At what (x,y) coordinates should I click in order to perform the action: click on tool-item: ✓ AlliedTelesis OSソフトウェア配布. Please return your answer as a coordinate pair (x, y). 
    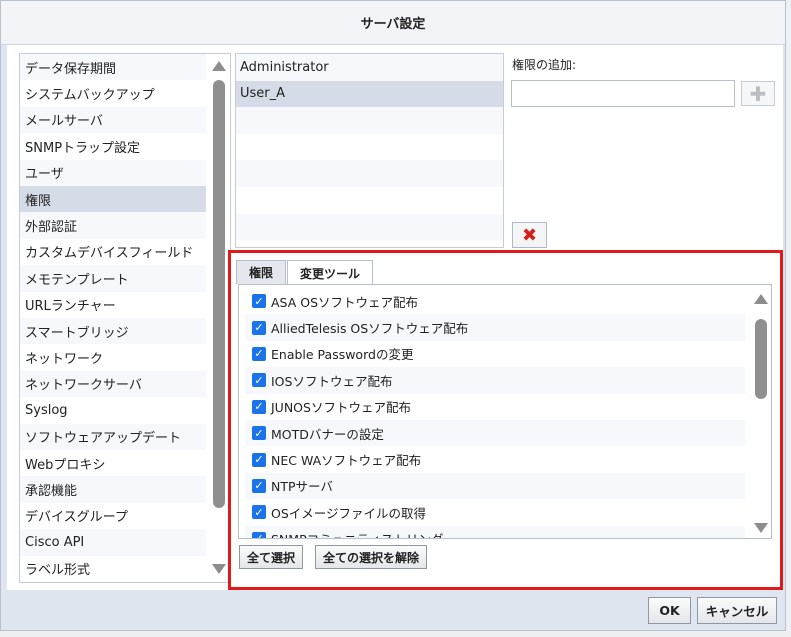
    Looking at the image, I should click on (495, 327).